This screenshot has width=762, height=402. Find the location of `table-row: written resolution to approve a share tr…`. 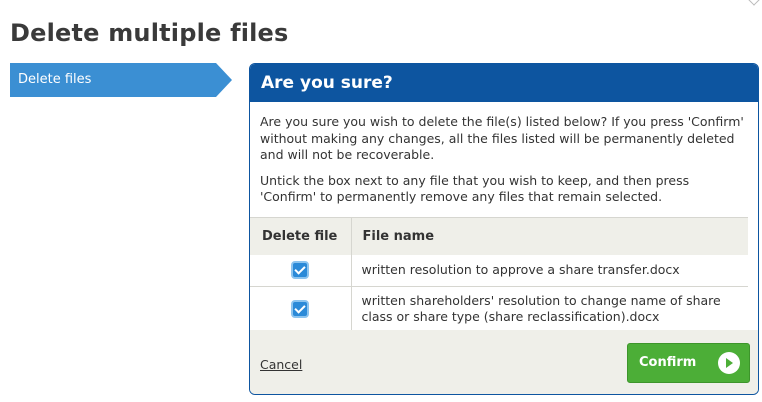

table-row: written resolution to approve a share tr… is located at coordinates (499, 270).